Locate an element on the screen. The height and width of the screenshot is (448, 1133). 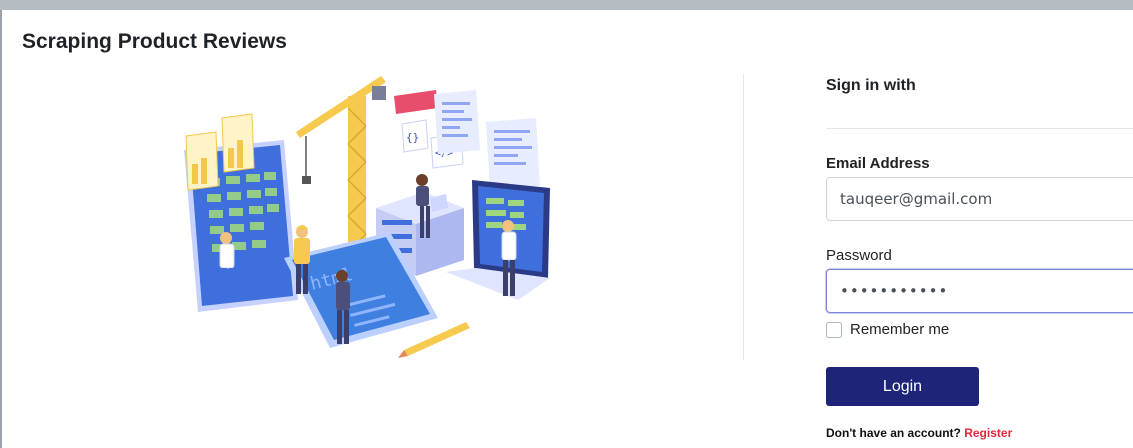
signin-heading: Sign in with is located at coordinates (871, 85).